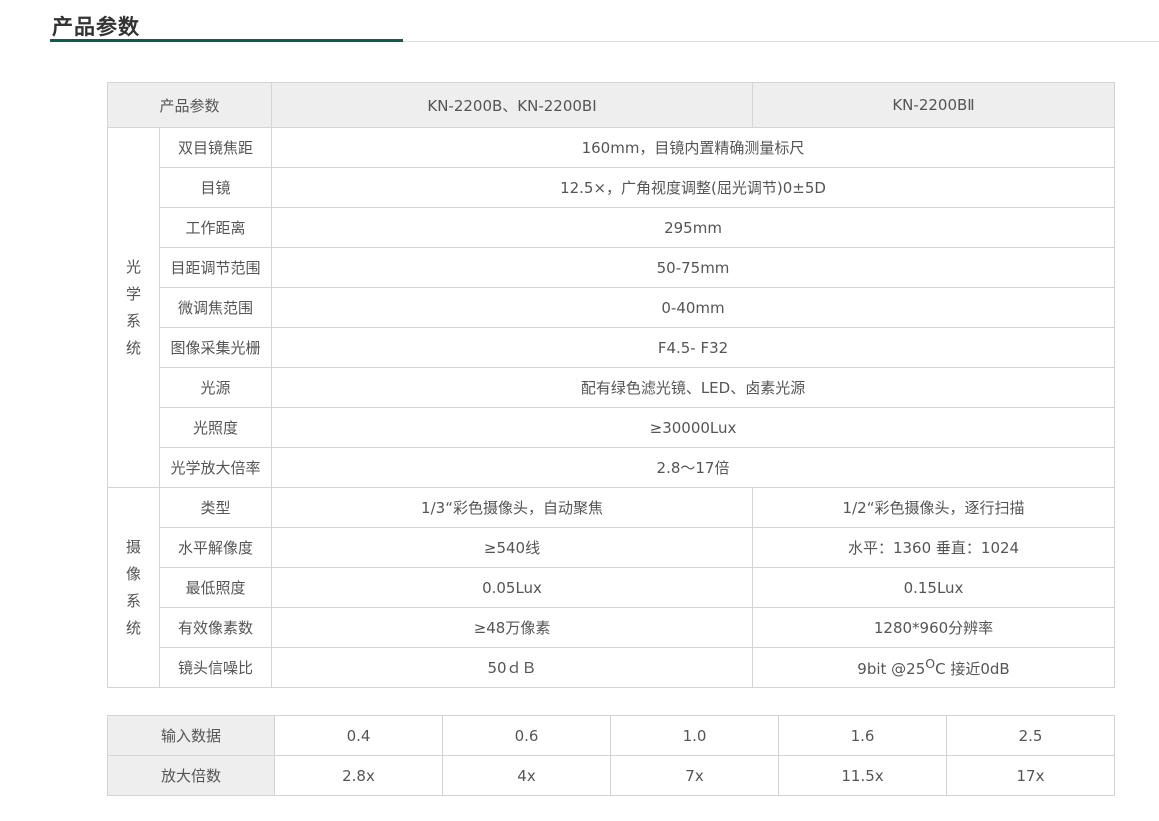 This screenshot has width=1159, height=821. What do you see at coordinates (512, 667) in the screenshot?
I see `row-value-a: 50ｄＢ` at bounding box center [512, 667].